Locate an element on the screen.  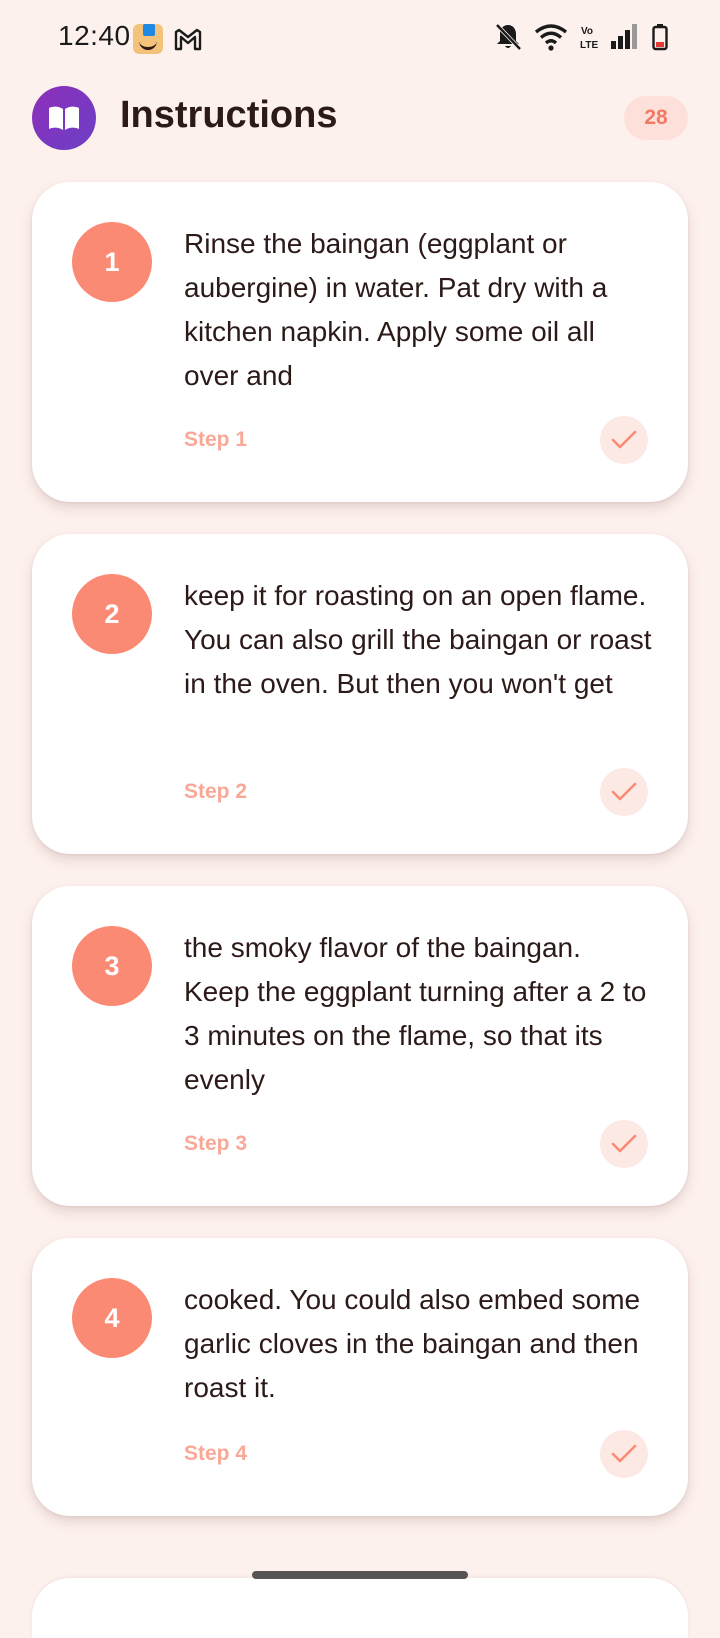
amazon-app-icon is located at coordinates (148, 39).